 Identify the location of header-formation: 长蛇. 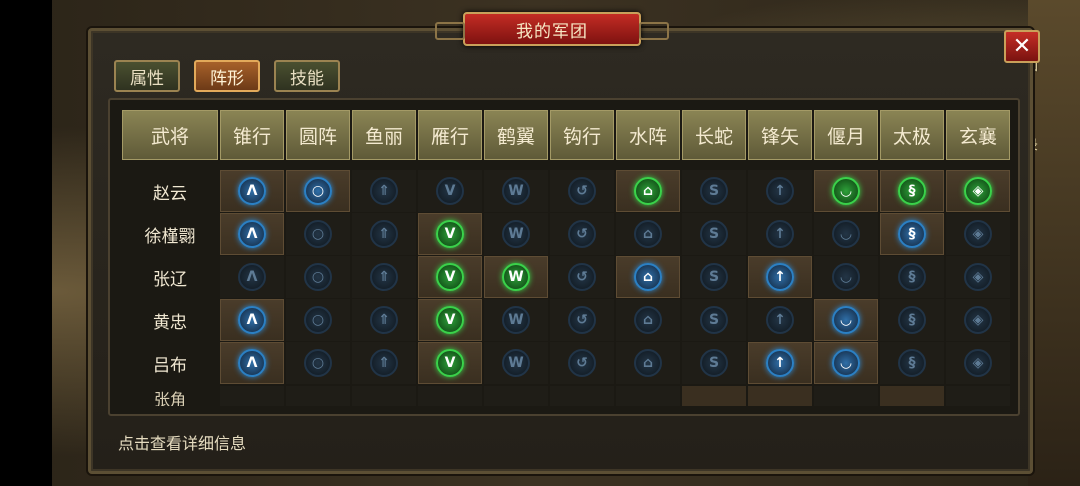
(714, 135).